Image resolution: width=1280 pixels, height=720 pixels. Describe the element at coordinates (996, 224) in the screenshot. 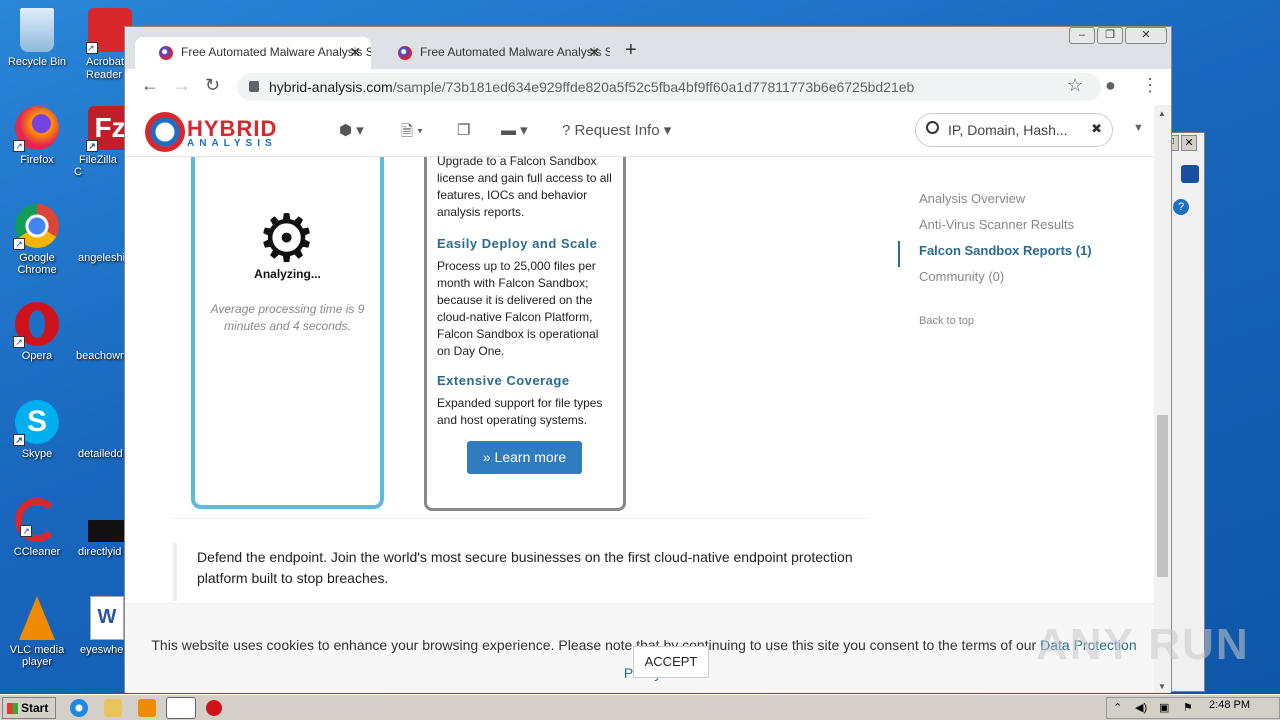

I see `sidenav-antivirus-results: Anti-Virus Scanner Results` at that location.